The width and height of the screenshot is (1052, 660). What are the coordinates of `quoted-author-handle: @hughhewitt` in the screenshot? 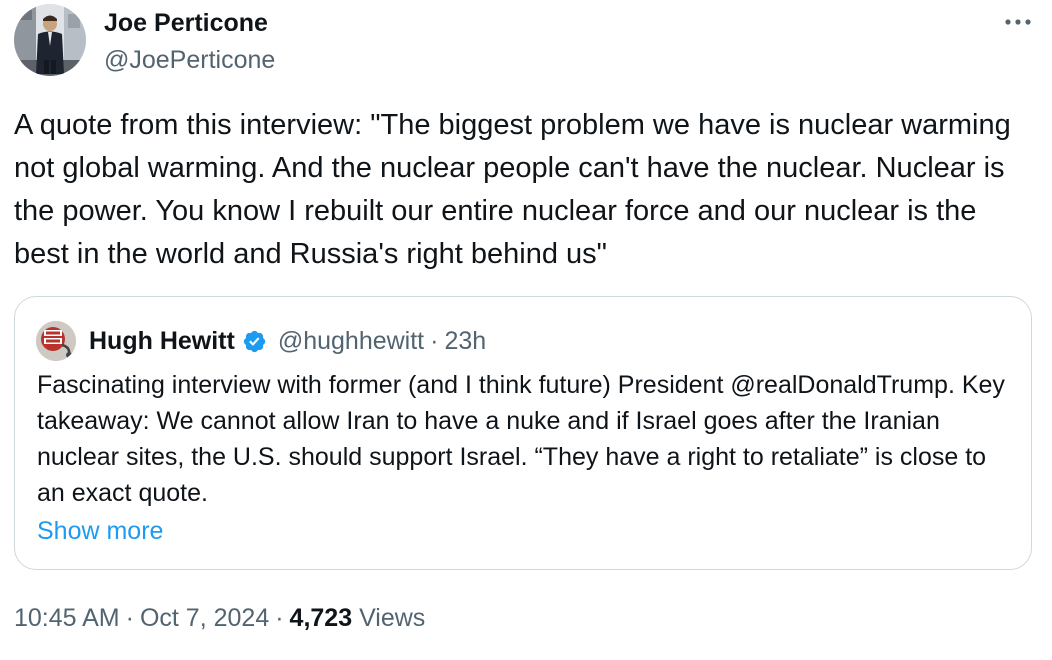 It's located at (351, 341).